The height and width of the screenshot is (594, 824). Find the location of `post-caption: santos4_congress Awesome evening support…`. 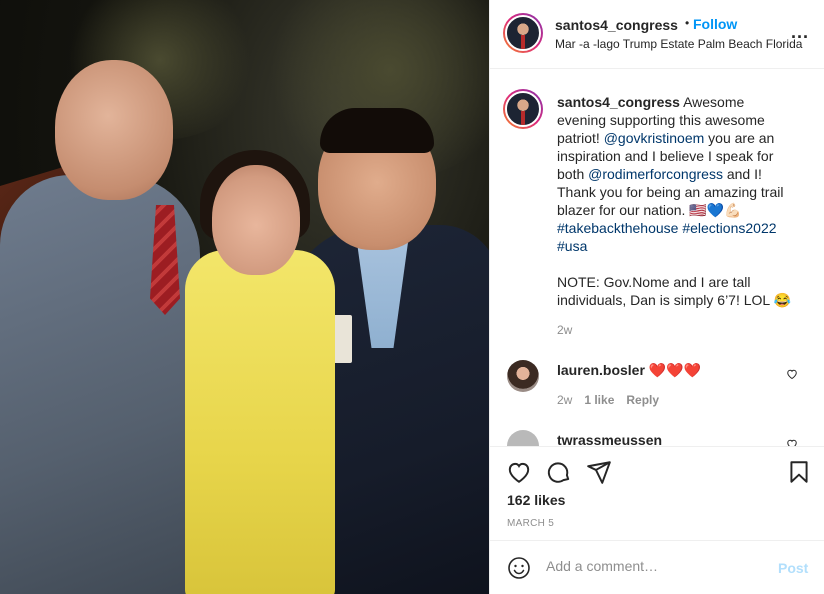

post-caption: santos4_congress Awesome evening support… is located at coordinates (677, 201).